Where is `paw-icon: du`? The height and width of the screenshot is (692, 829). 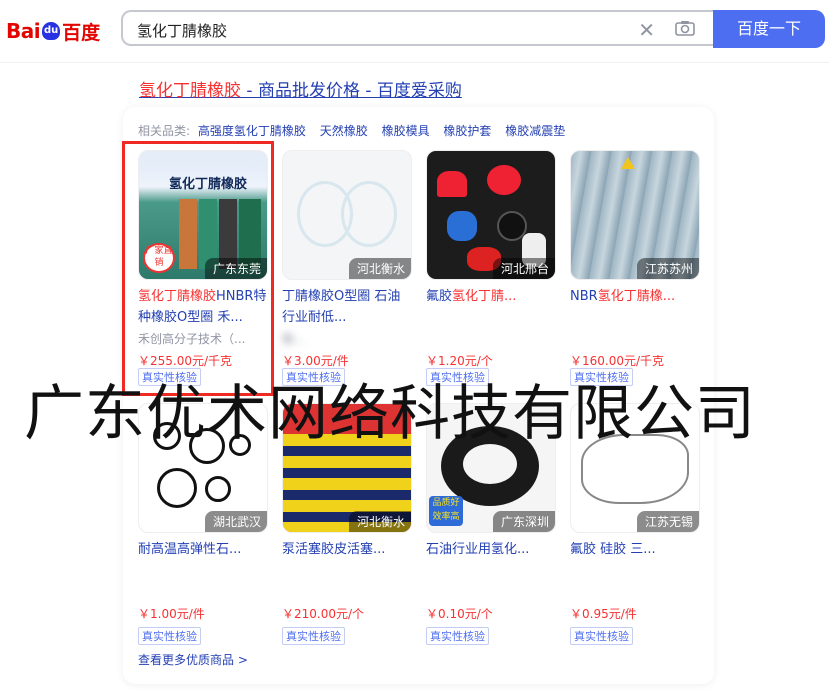
paw-icon: du is located at coordinates (51, 31).